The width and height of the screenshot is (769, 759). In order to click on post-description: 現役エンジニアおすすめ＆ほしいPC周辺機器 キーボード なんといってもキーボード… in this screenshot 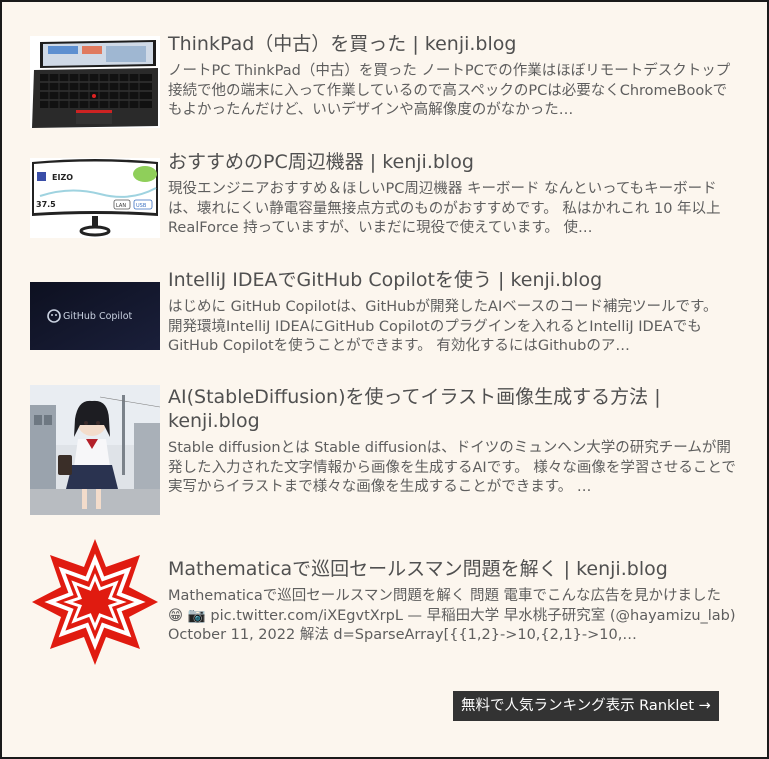, I will do `click(444, 209)`.